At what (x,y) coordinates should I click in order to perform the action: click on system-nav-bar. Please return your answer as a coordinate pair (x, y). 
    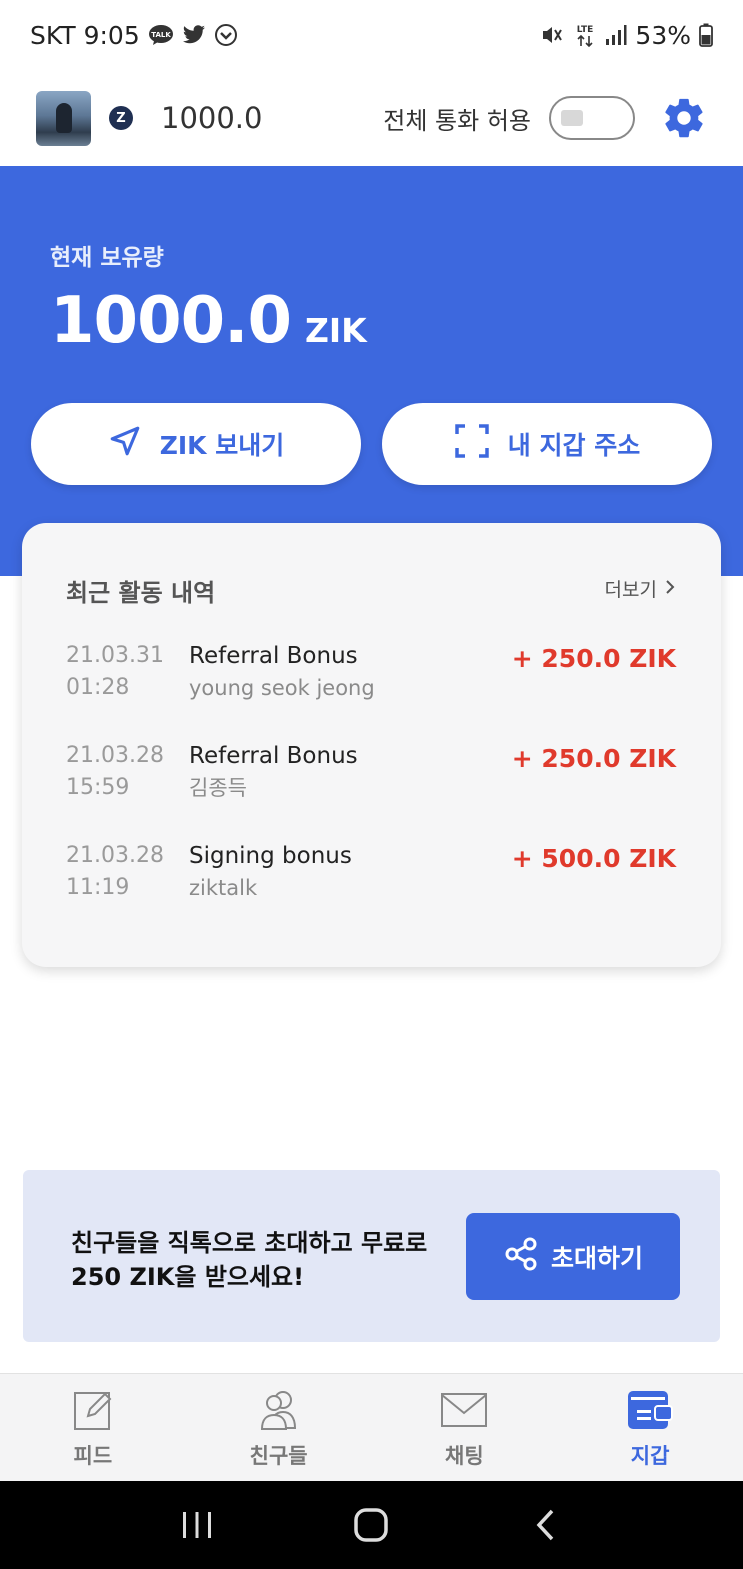
    Looking at the image, I should click on (371, 1525).